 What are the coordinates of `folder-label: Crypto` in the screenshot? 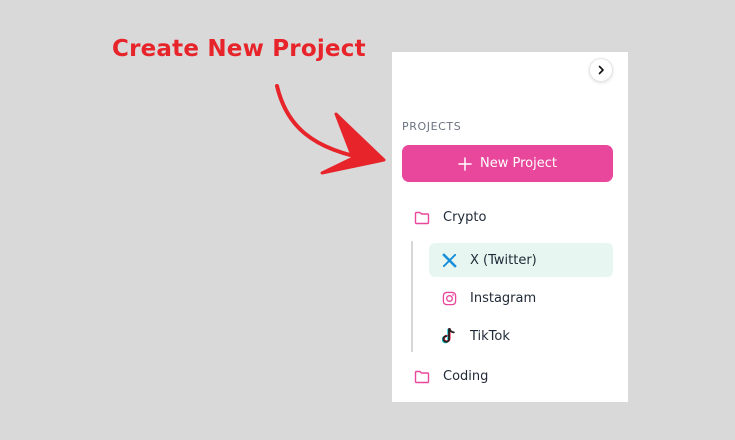 It's located at (465, 217).